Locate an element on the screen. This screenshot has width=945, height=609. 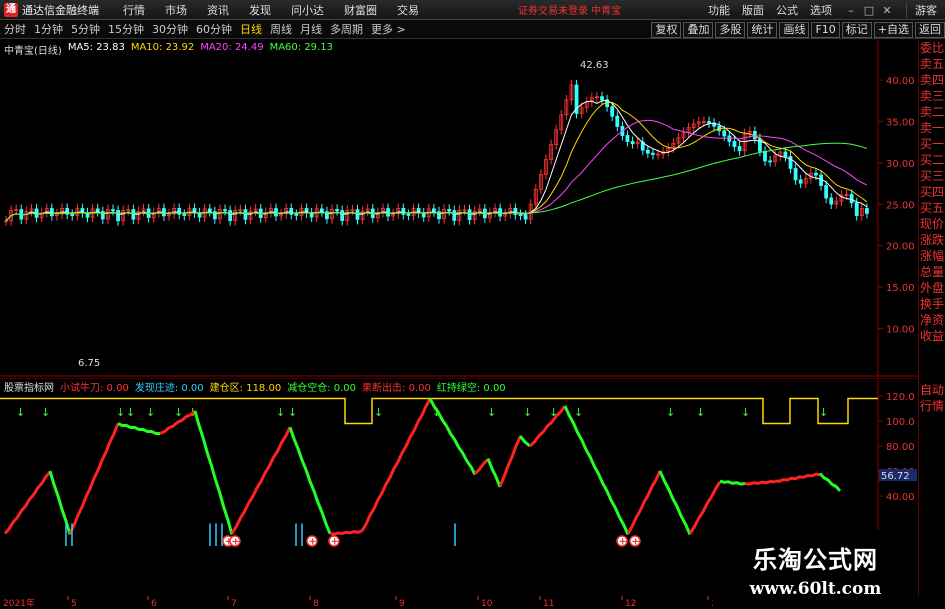
add-watchlist-button: +自选 is located at coordinates (893, 29).